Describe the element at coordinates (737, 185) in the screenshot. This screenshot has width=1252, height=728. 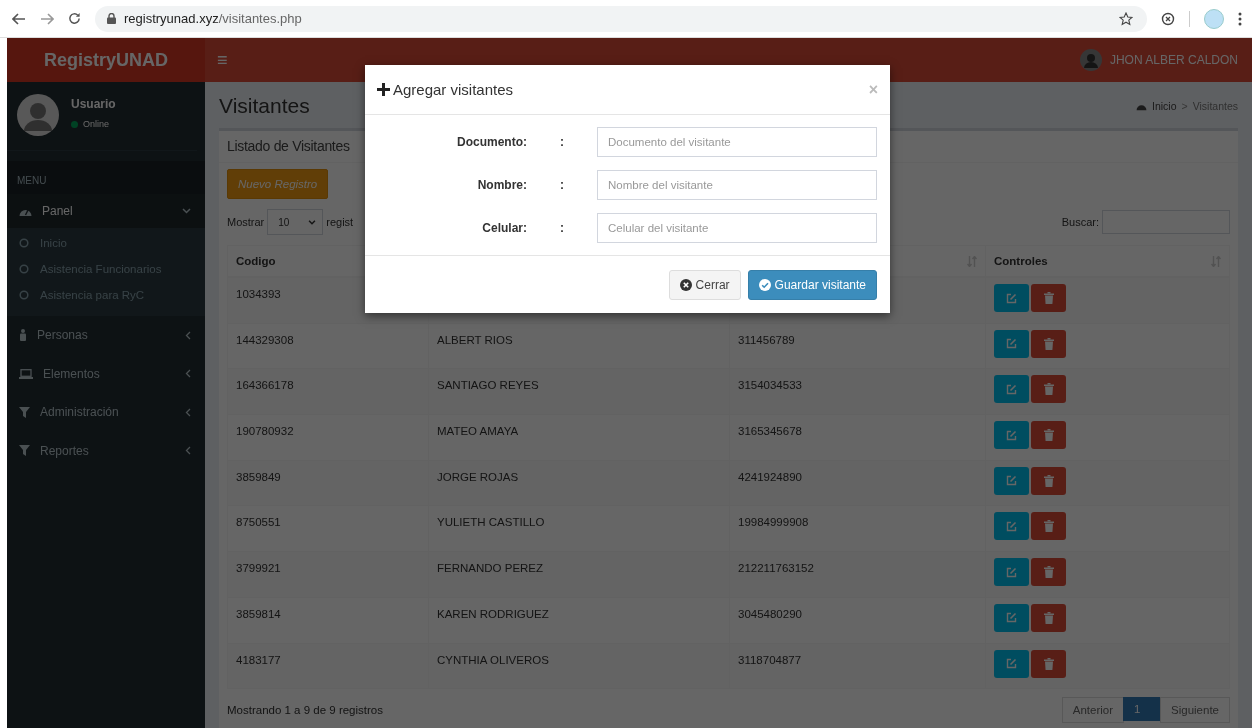
I see `input-field: Nombre del visitante` at that location.